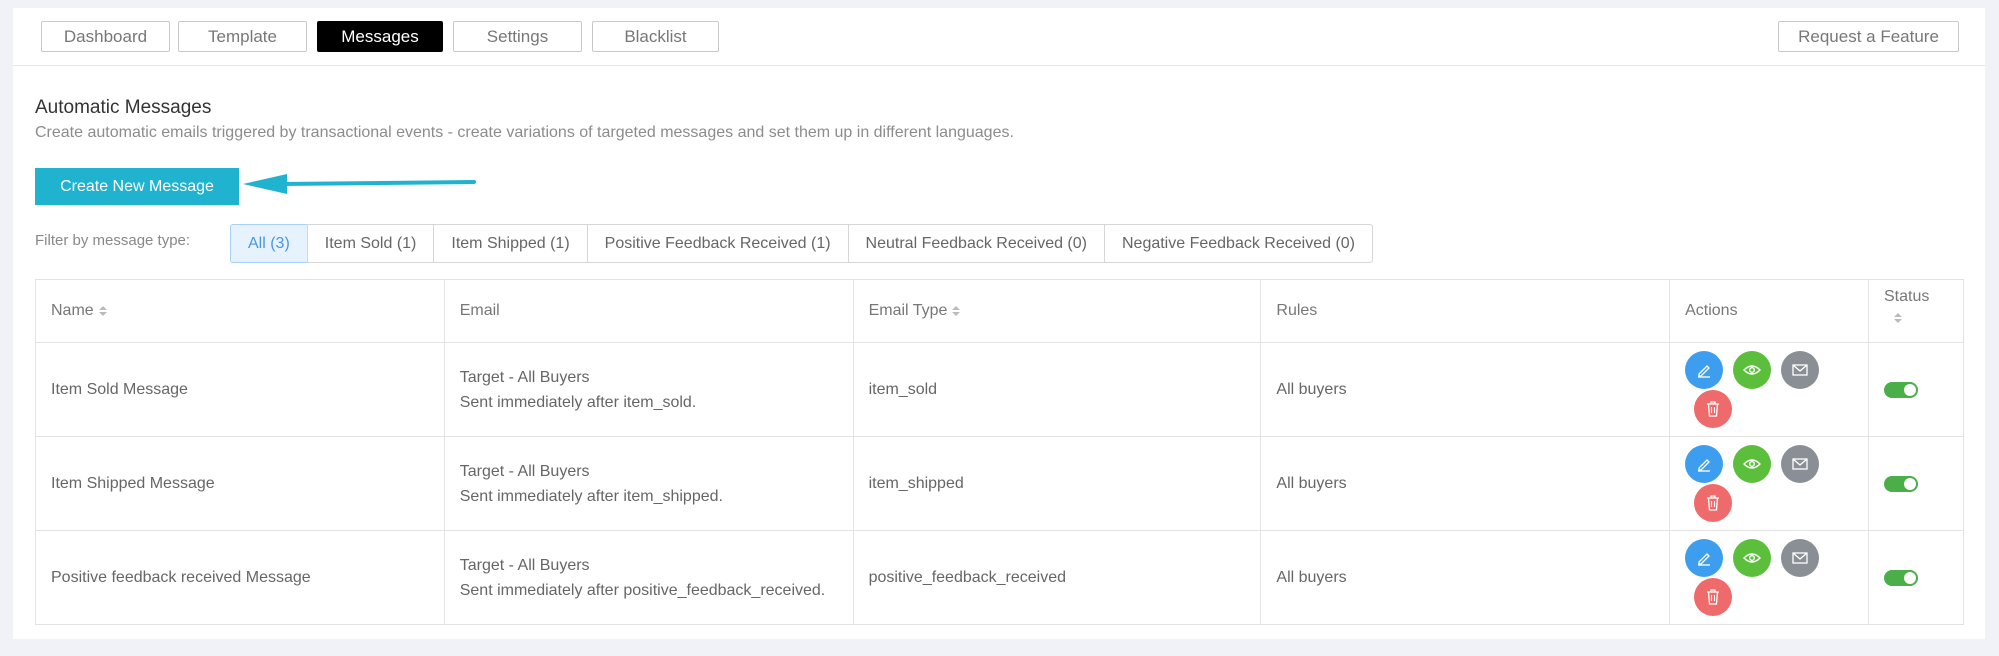 The width and height of the screenshot is (1999, 656). What do you see at coordinates (359, 184) in the screenshot?
I see `arrow-icon` at bounding box center [359, 184].